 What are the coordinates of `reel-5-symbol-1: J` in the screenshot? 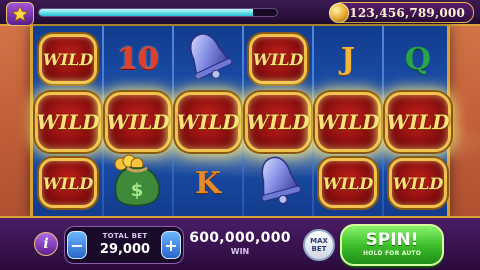 It's located at (348, 59).